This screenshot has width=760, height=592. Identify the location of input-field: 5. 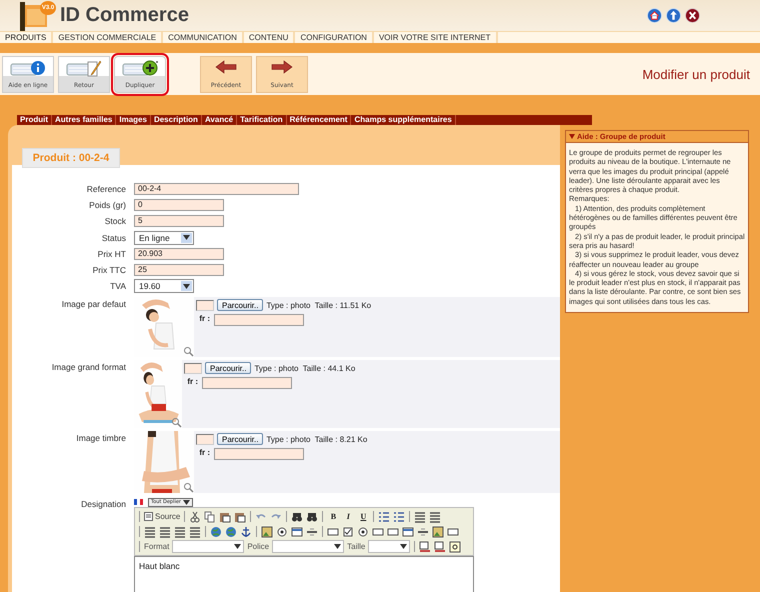
(179, 221).